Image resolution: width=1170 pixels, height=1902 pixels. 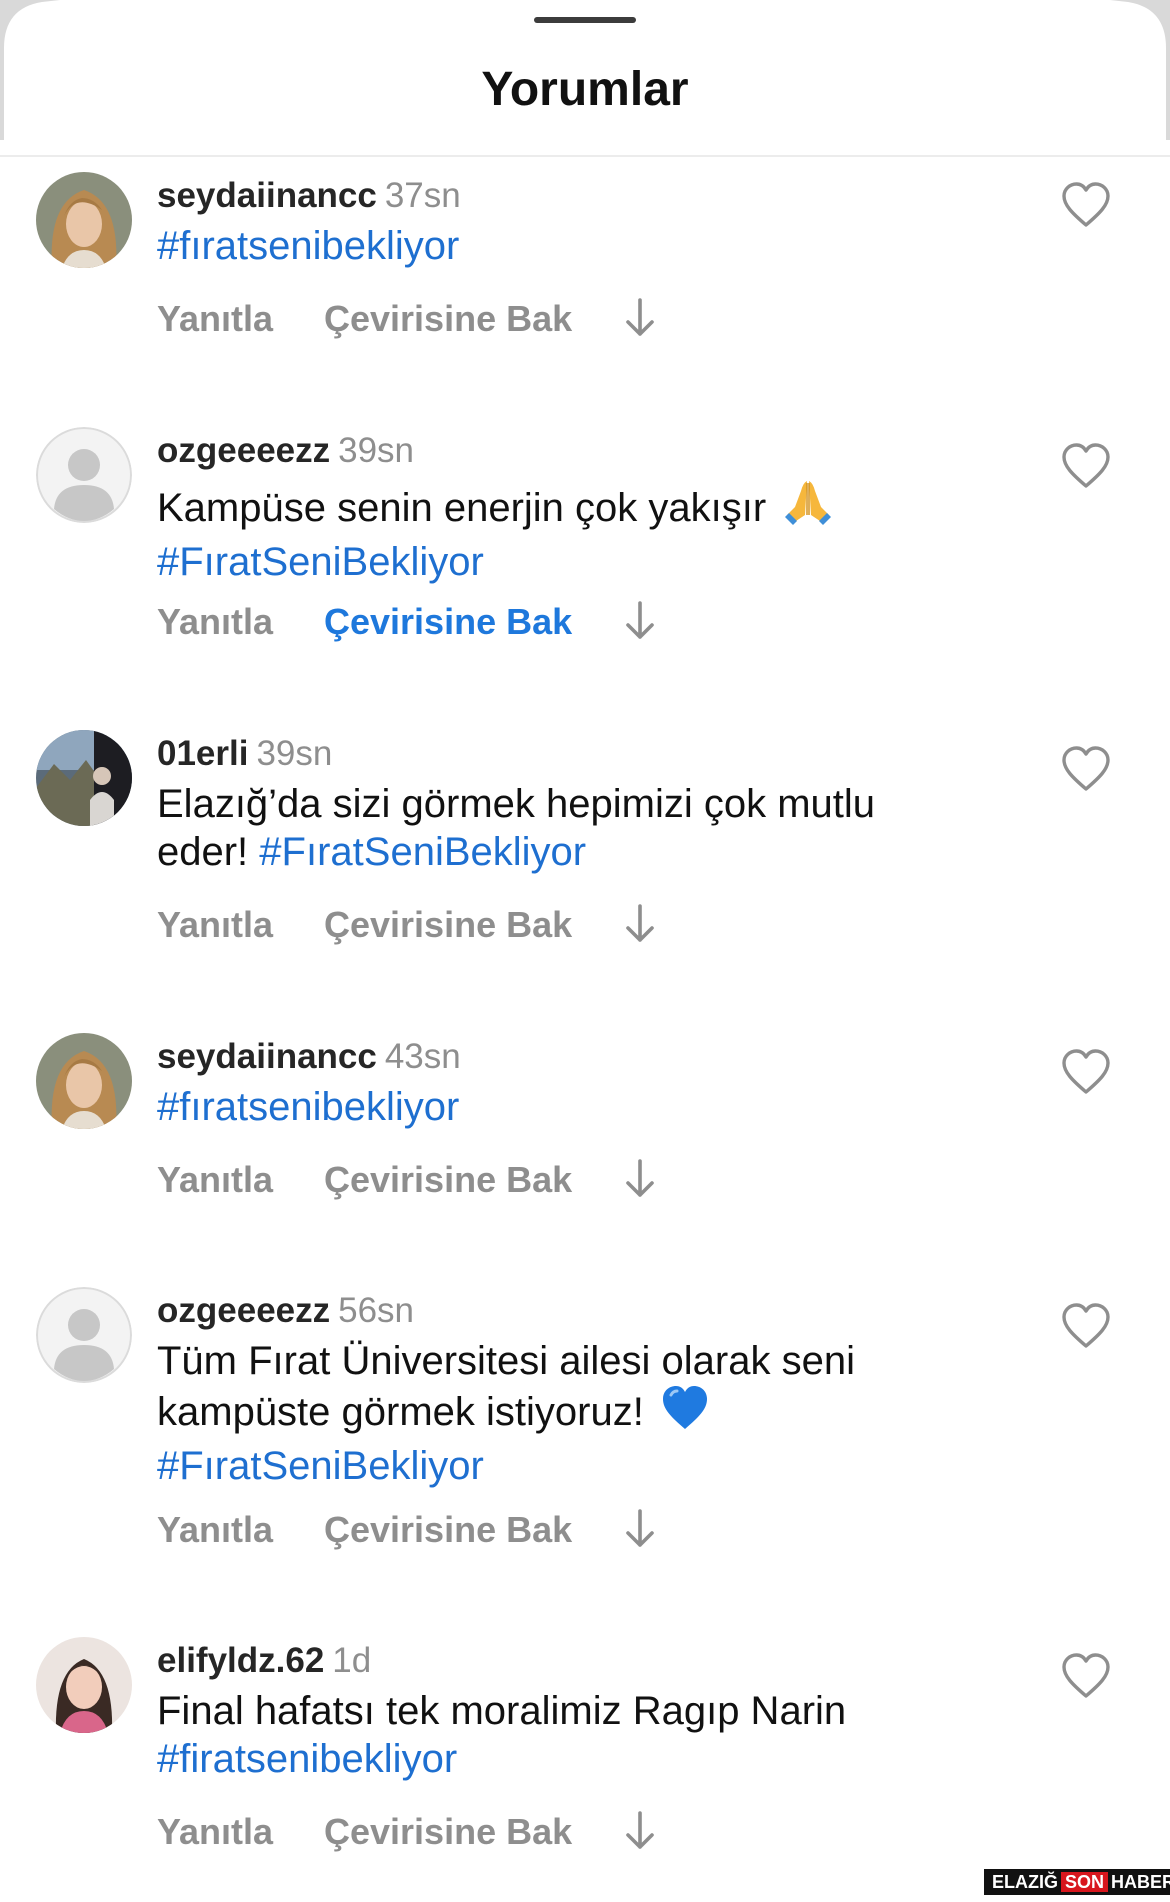 What do you see at coordinates (352, 1660) in the screenshot?
I see `comment-time: 1d` at bounding box center [352, 1660].